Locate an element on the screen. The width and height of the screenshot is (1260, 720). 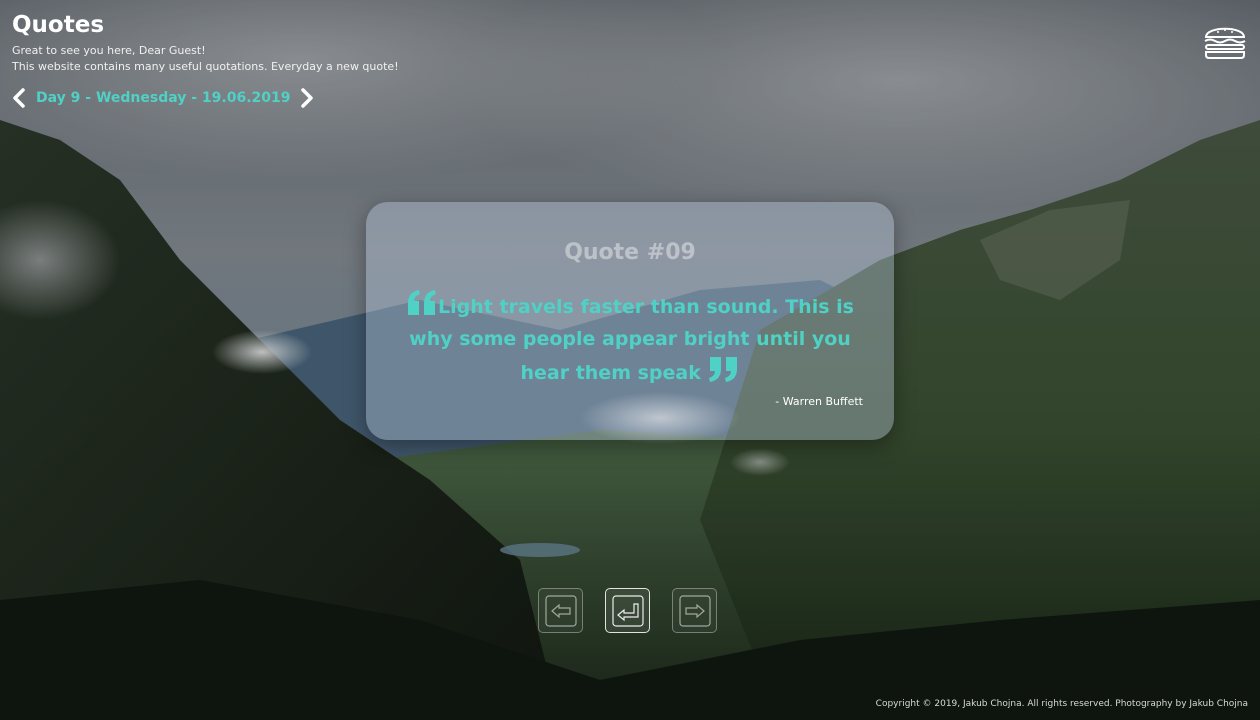
day-navigation: Day 9 - Wednesday - 19.06.2019 is located at coordinates (163, 98).